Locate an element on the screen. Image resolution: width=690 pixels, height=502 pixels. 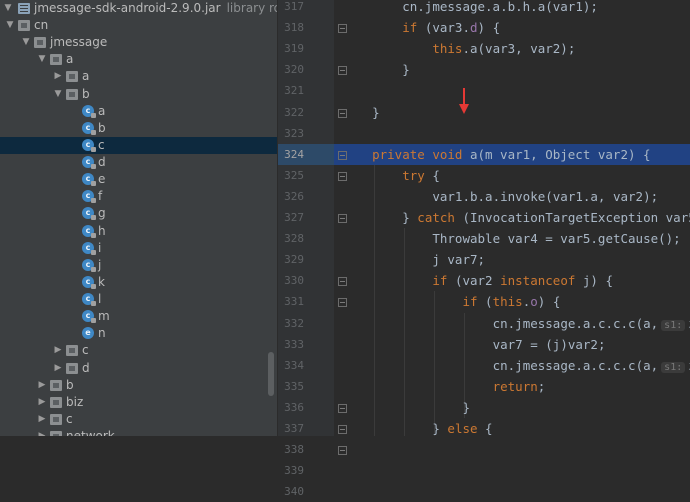
code-line: if (var3.d) { is located at coordinates (512, 27).